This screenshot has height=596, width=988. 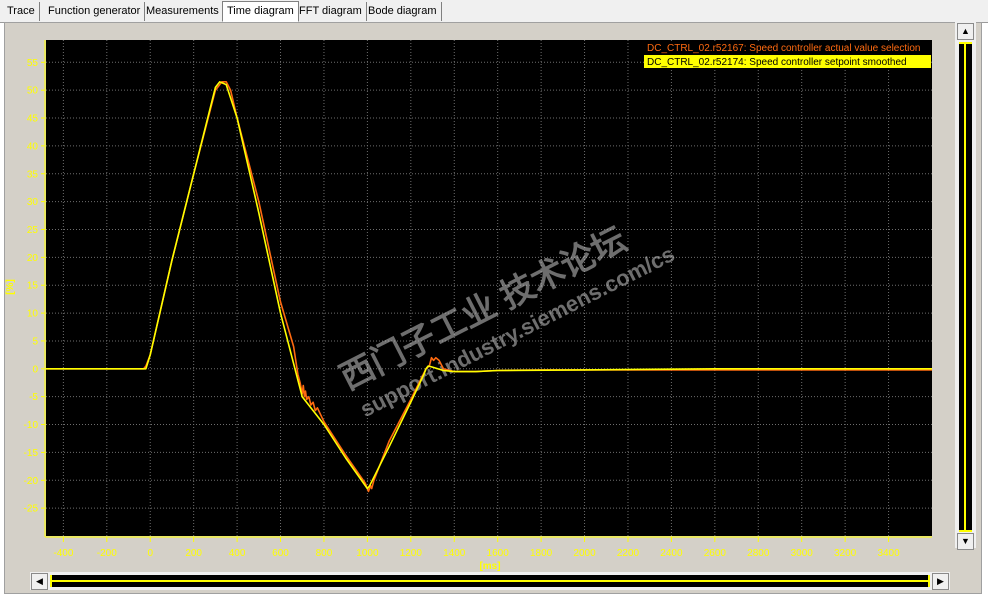 I want to click on scroll-left-button: ◀, so click(x=39, y=581).